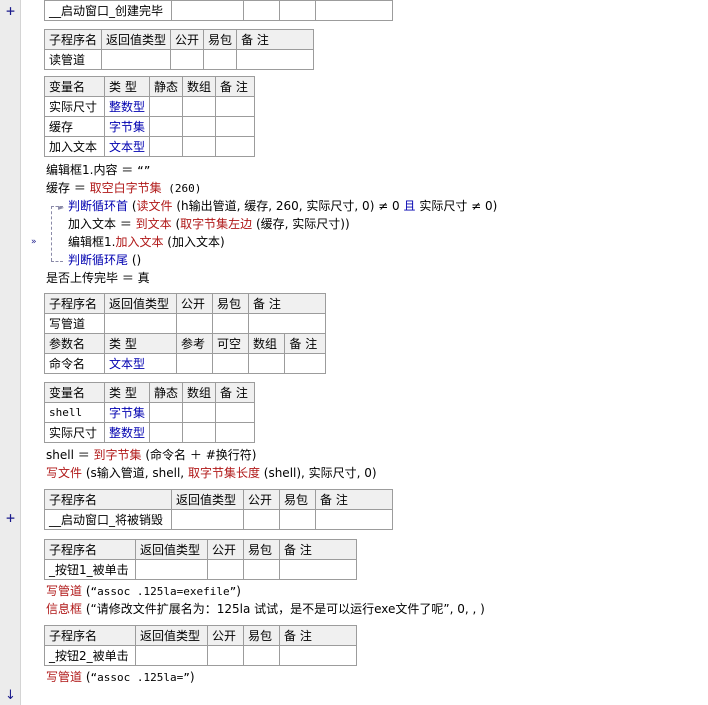 This screenshot has width=708, height=705. I want to click on sub-table-button1-click: 子程序名 返回值类型 公开 易包 备 注 _按钮1_被单击, so click(200, 559).